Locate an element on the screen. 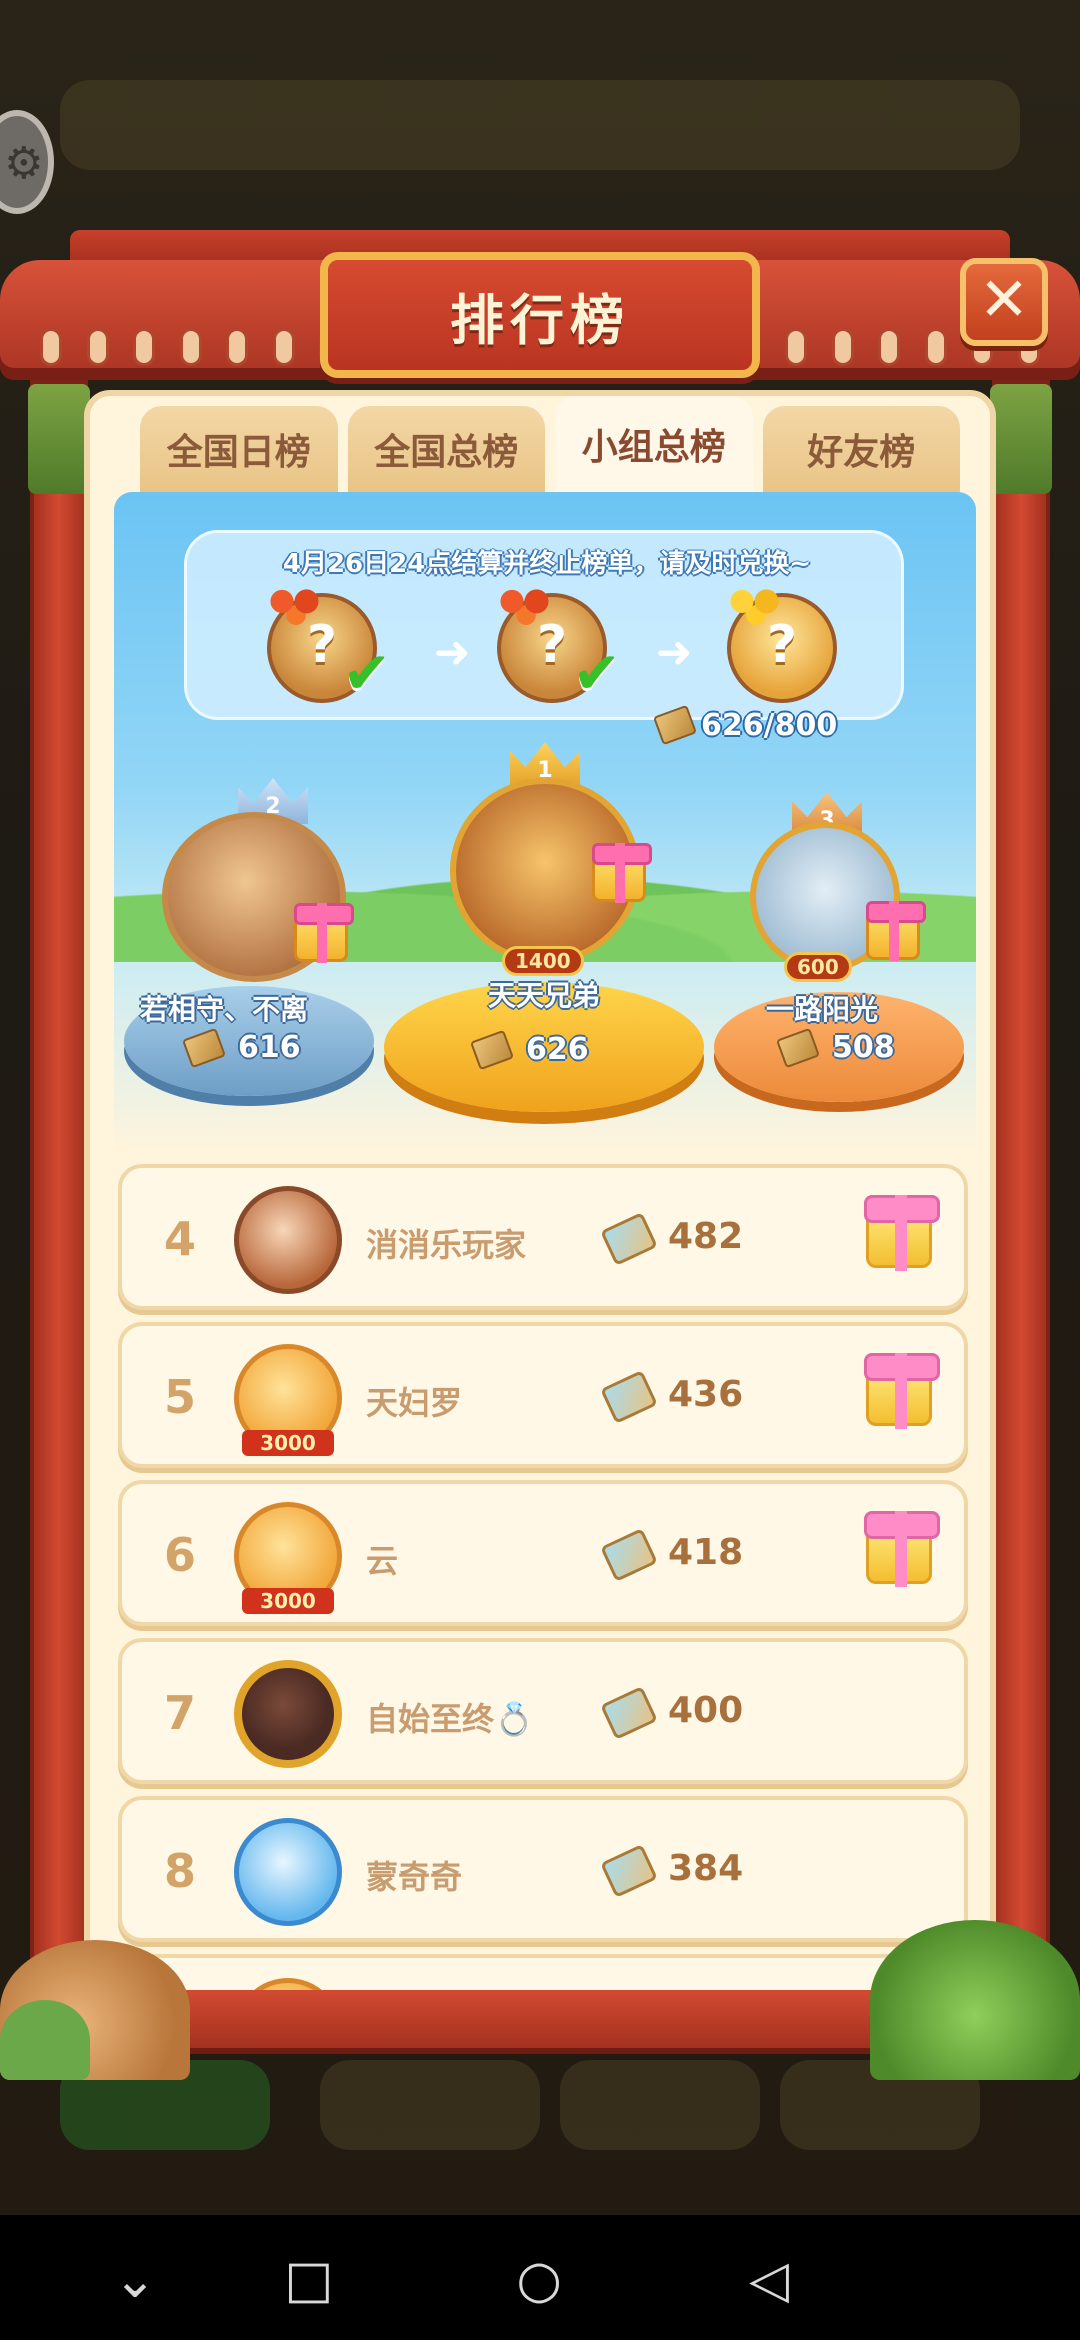 The image size is (1080, 2340). player-score: 436 is located at coordinates (706, 1394).